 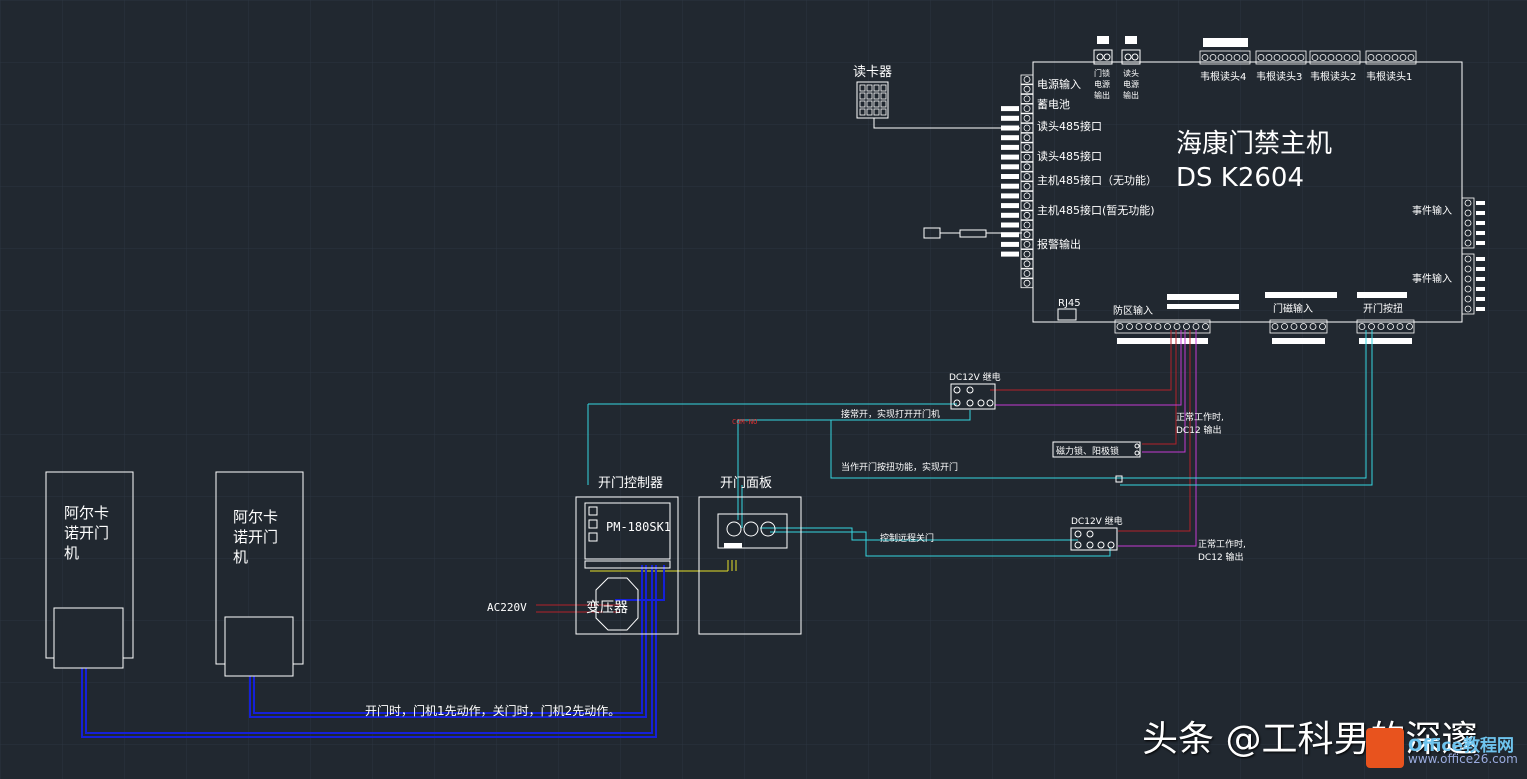 What do you see at coordinates (1199, 430) in the screenshot?
I see `relay-1-note-2: DC12 输出` at bounding box center [1199, 430].